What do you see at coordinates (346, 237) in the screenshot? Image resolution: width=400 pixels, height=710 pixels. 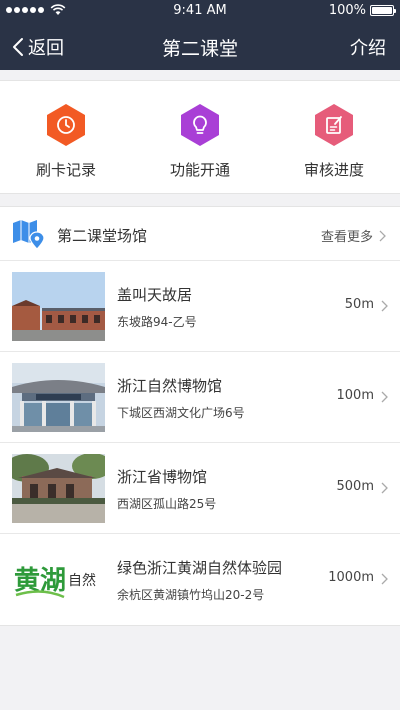 I see `view-more-label: 查看更多` at bounding box center [346, 237].